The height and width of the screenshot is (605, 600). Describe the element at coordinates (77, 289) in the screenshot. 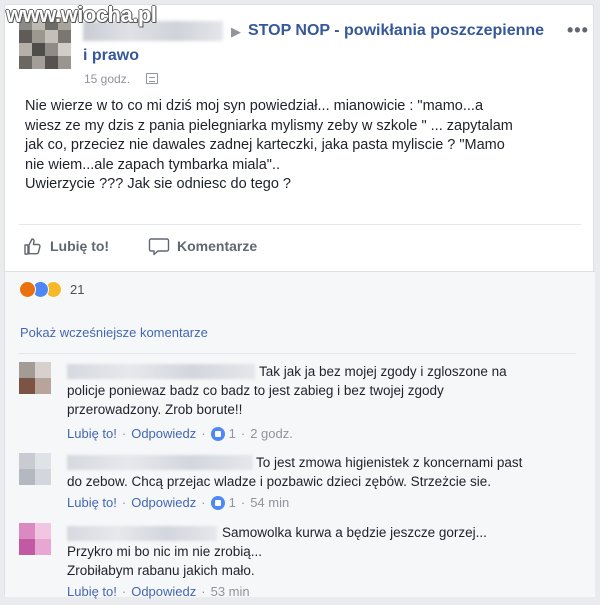

I see `reaction-count: 21` at that location.